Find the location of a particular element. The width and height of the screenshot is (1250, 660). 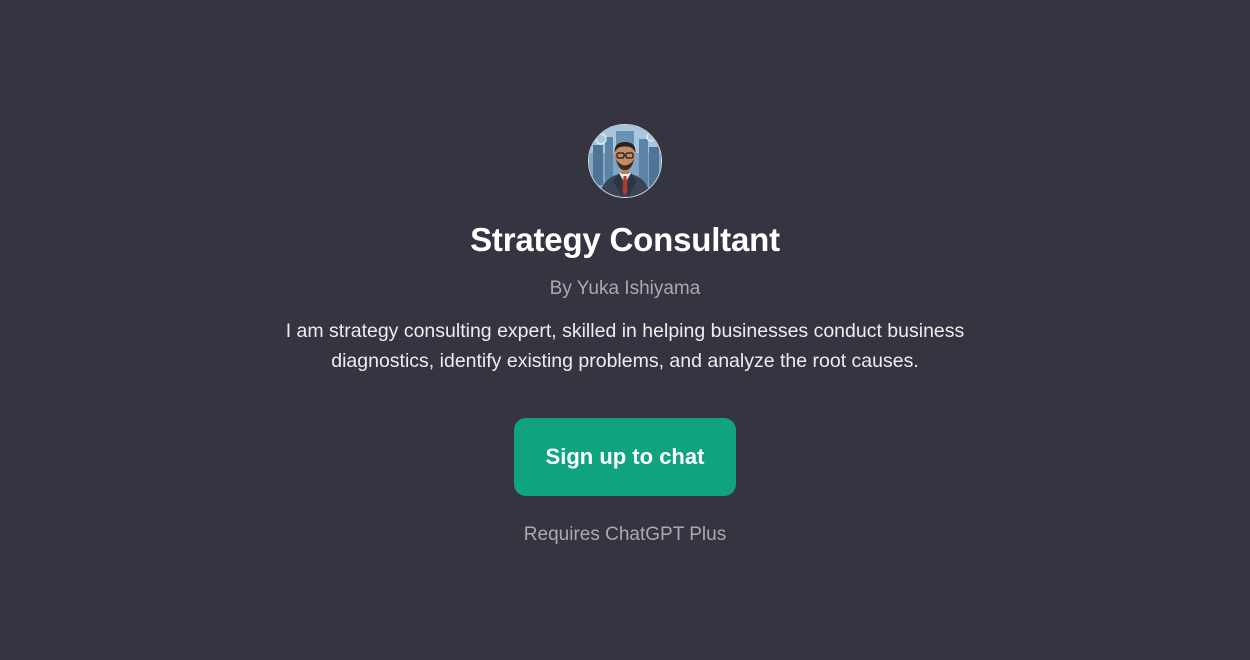

consultant-avatar-icon is located at coordinates (625, 161).